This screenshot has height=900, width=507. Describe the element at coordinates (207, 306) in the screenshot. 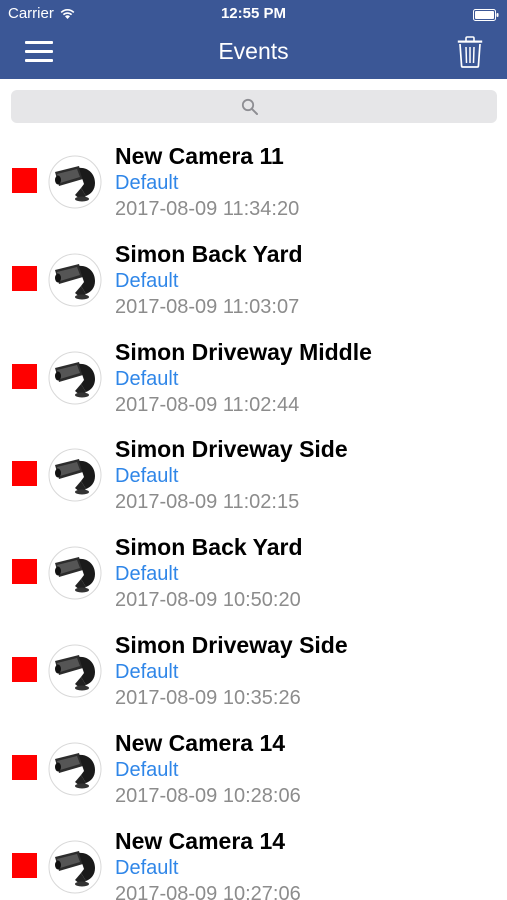

I see `event-timestamp: 2017-08-09 11:03:07` at that location.